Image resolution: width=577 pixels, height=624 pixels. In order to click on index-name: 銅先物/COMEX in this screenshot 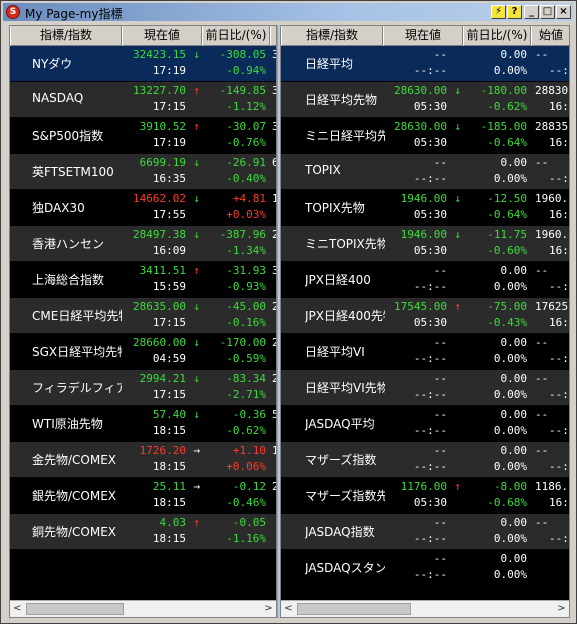, I will do `click(74, 532)`.